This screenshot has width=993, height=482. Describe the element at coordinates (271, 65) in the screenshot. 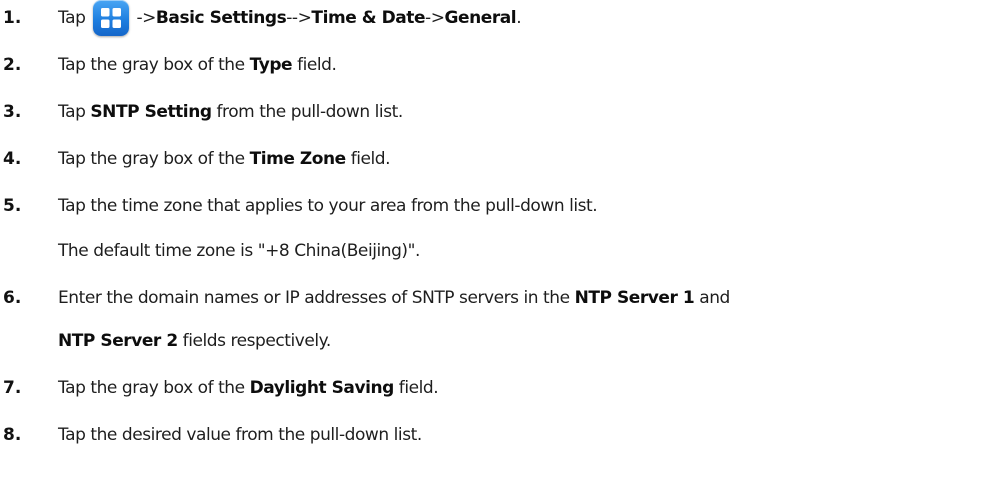

I see `field-name-type: Type` at that location.